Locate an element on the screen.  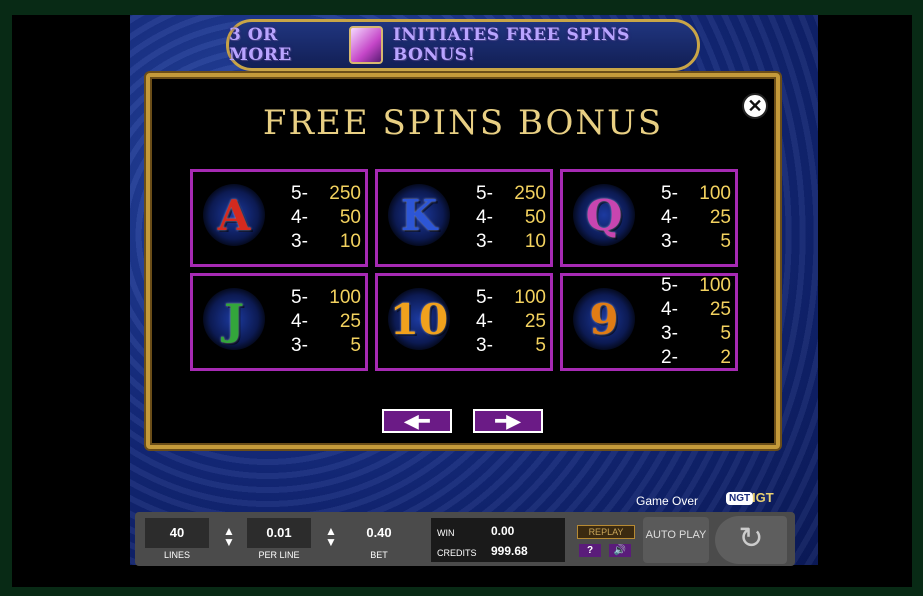
symbol-card: K 5- 250 4- 50 3- 10 is located at coordinates (464, 218).